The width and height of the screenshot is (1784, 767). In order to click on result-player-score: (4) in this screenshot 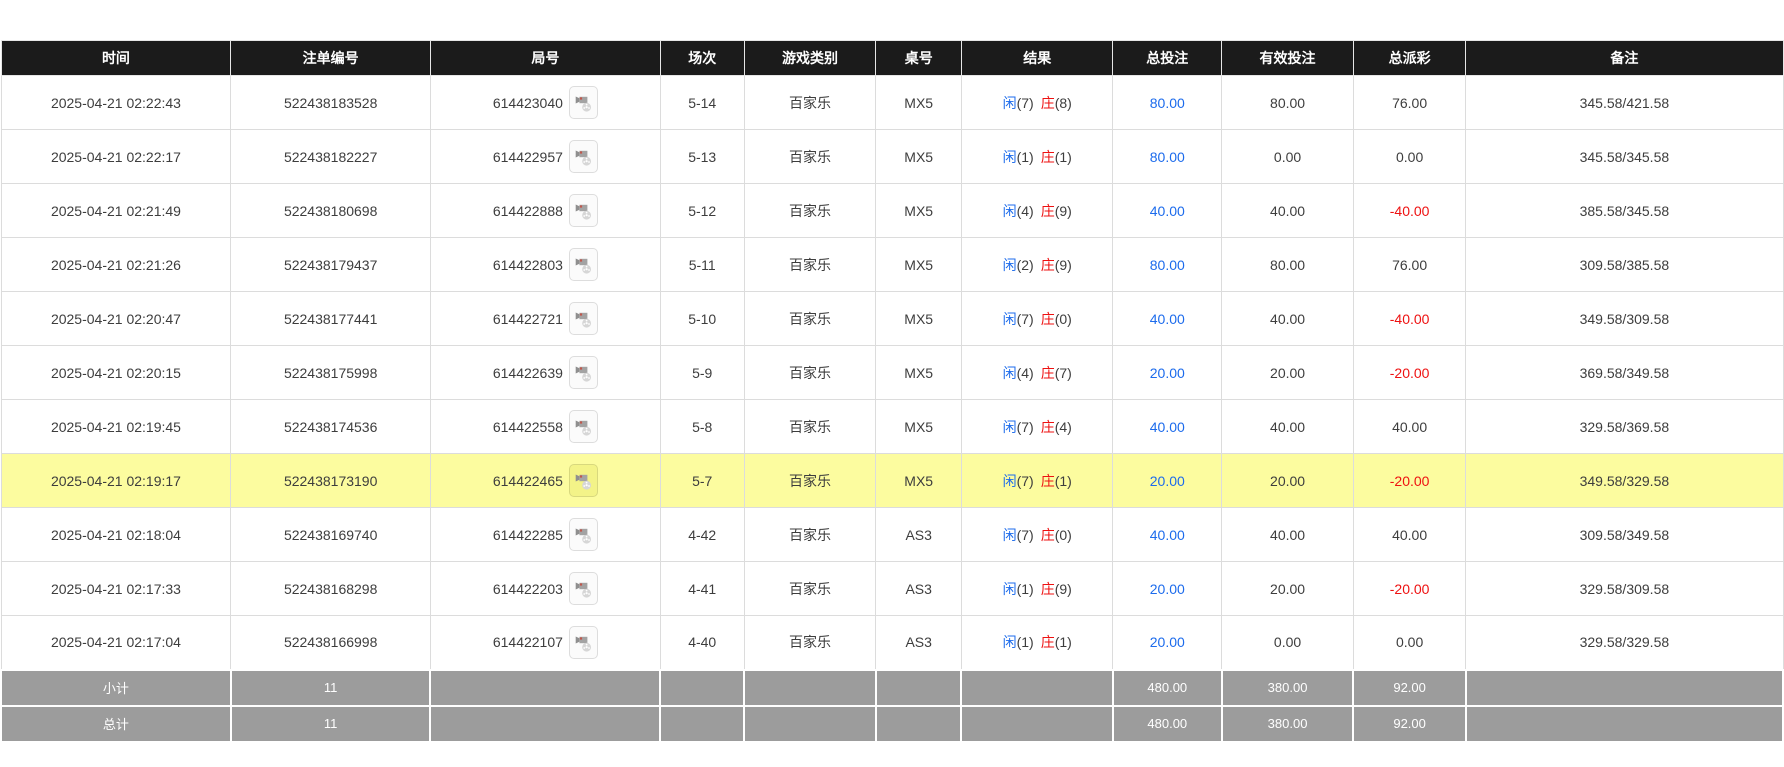, I will do `click(1025, 210)`.